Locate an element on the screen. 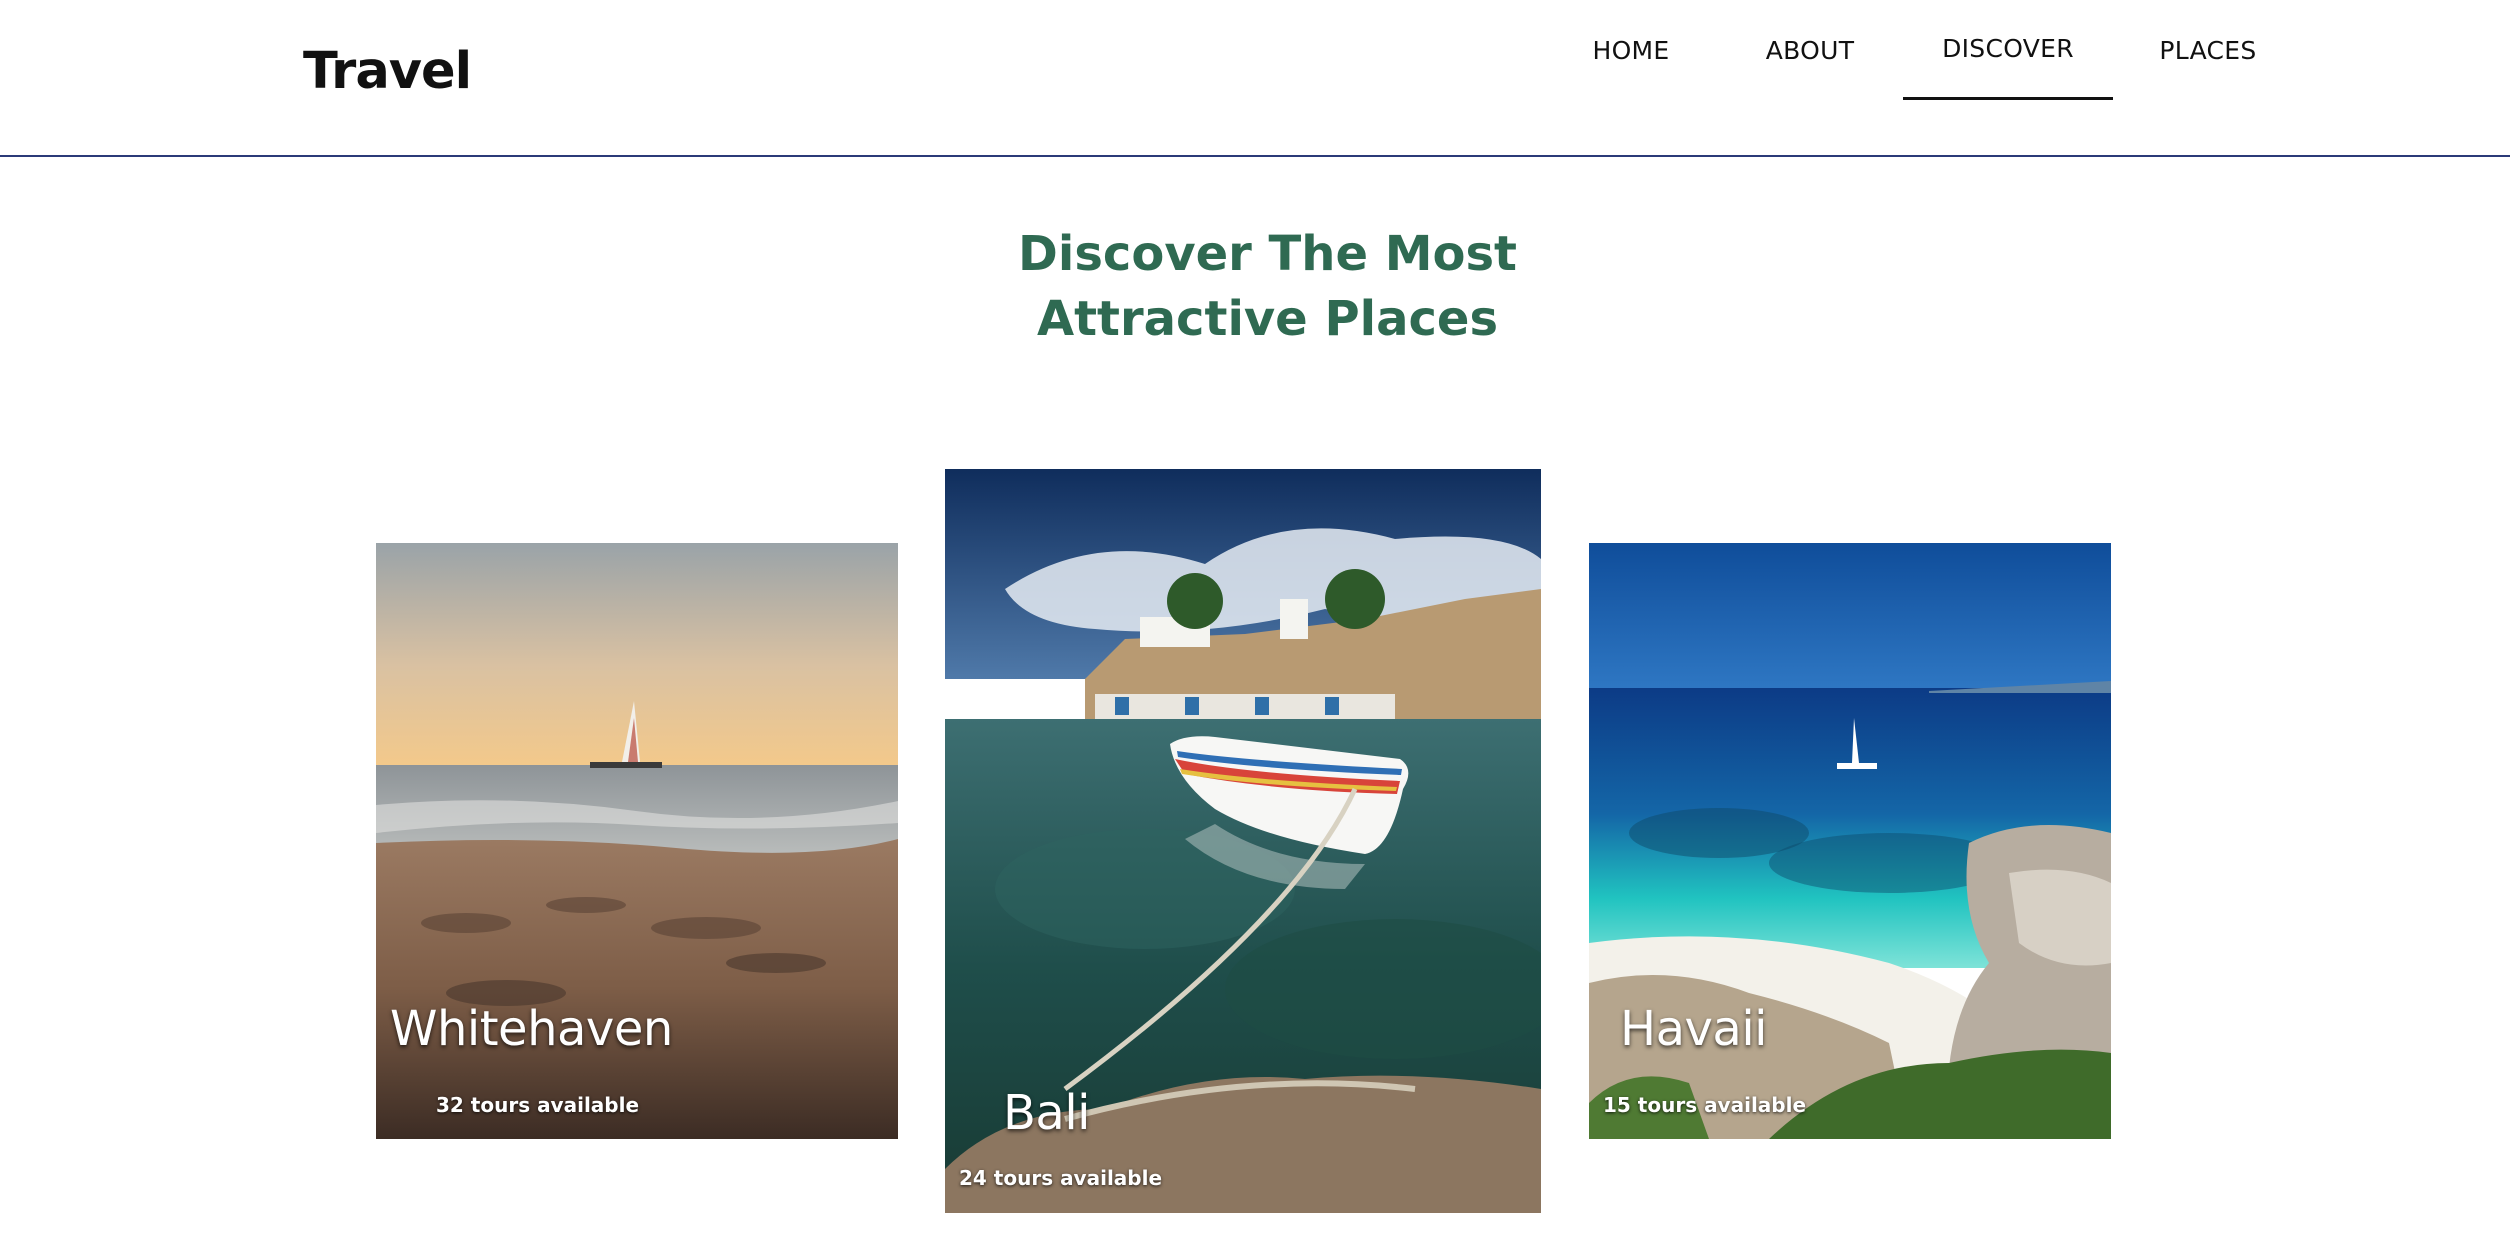  place-card-havaii: Havaii 15 tours available is located at coordinates (1850, 841).